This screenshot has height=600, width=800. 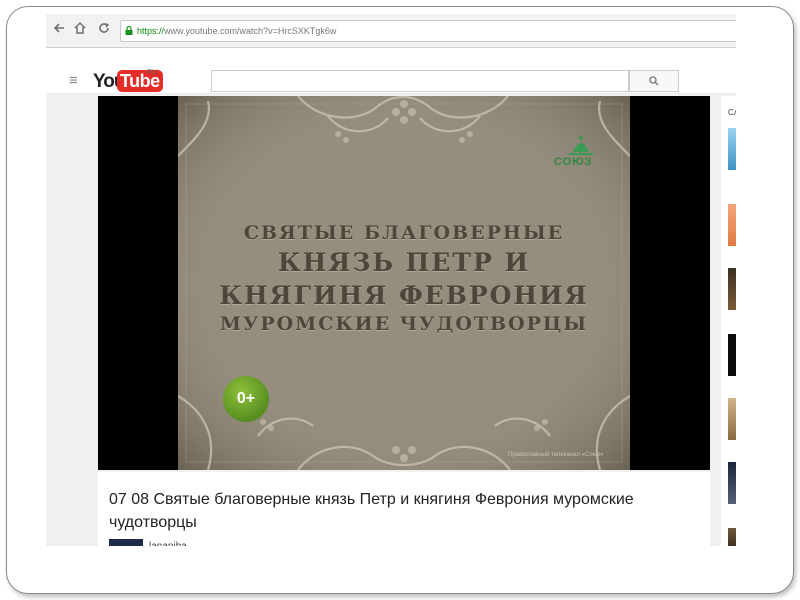 What do you see at coordinates (168, 543) in the screenshot?
I see `channel-name: lananiba` at bounding box center [168, 543].